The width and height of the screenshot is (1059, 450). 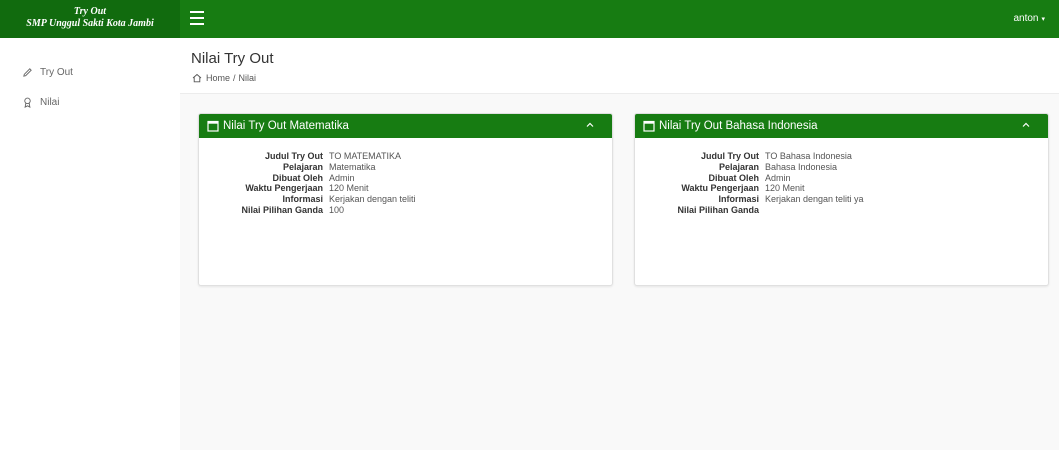 I want to click on sidebar-item-try-out: Try Out, so click(x=47, y=72).